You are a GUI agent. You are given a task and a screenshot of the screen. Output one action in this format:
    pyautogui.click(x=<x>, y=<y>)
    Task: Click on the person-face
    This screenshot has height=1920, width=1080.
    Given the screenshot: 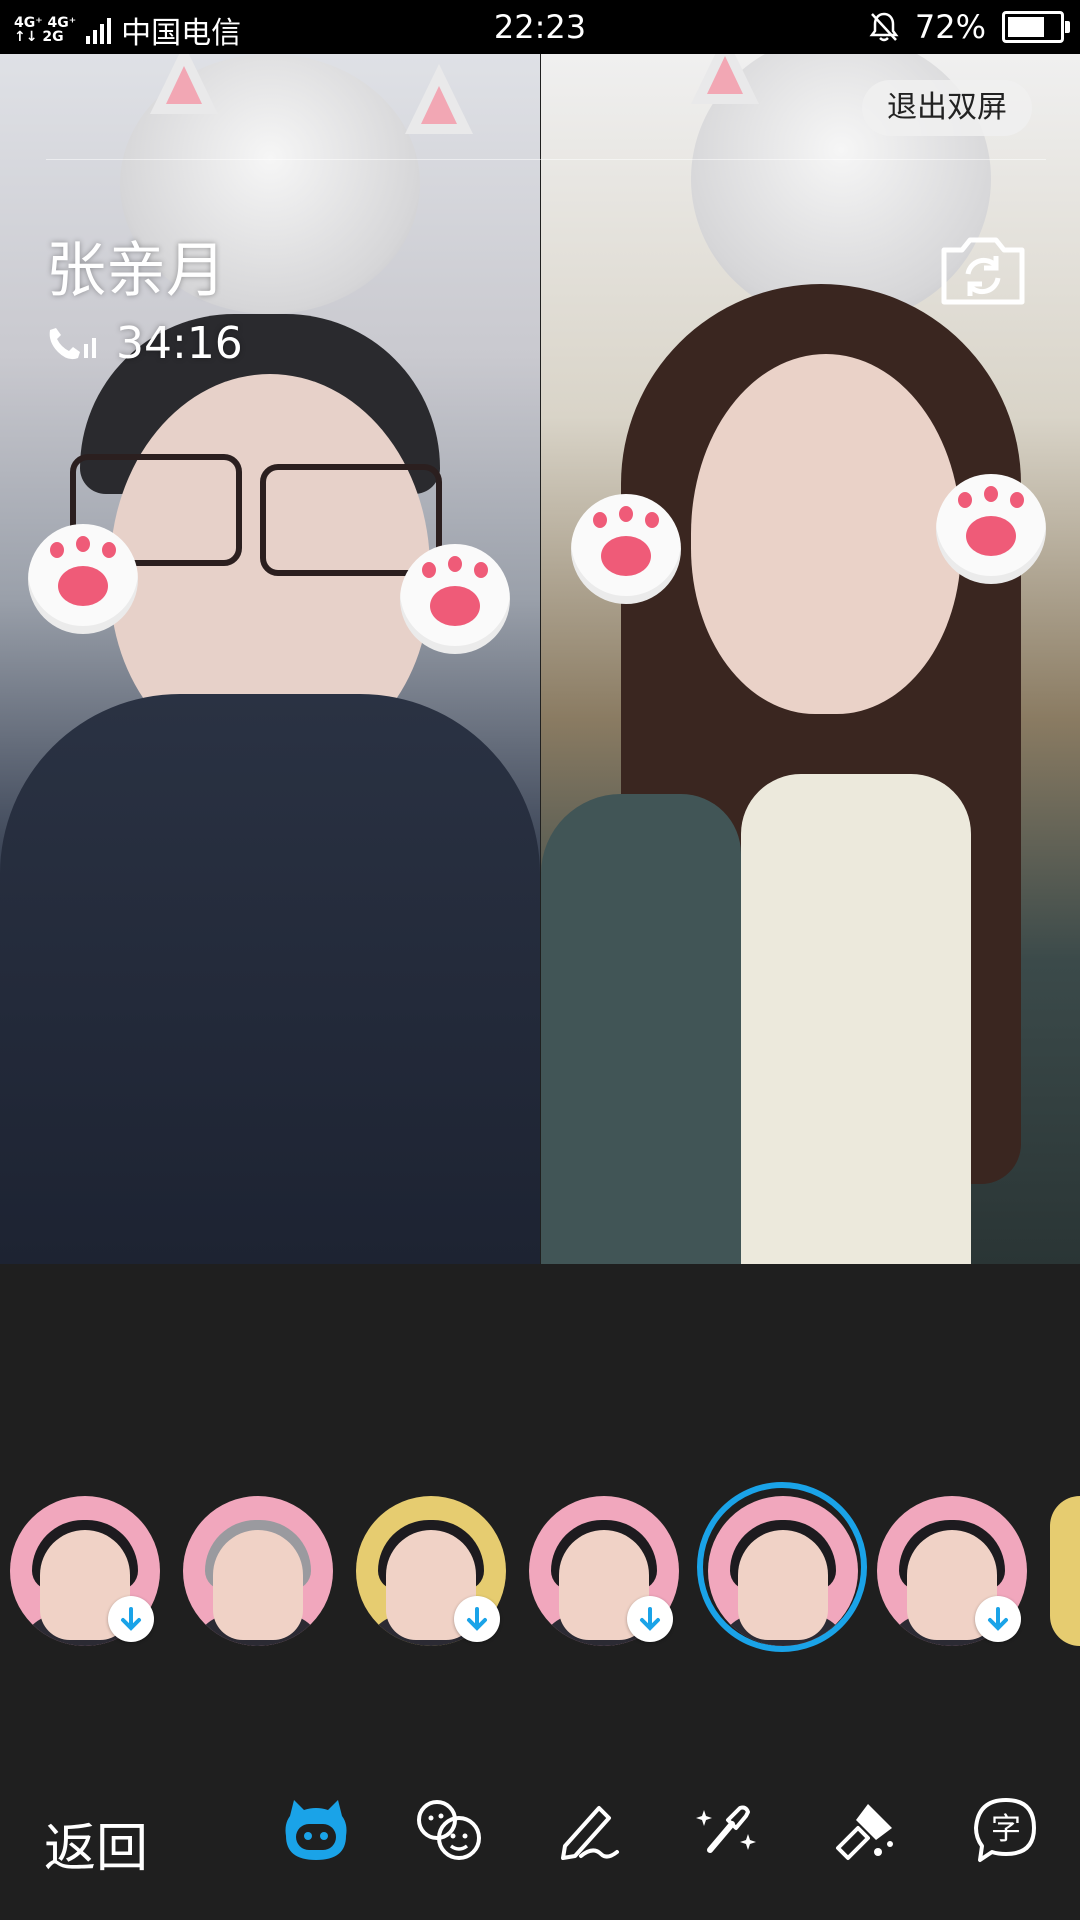 What is the action you would take?
    pyautogui.click(x=826, y=534)
    